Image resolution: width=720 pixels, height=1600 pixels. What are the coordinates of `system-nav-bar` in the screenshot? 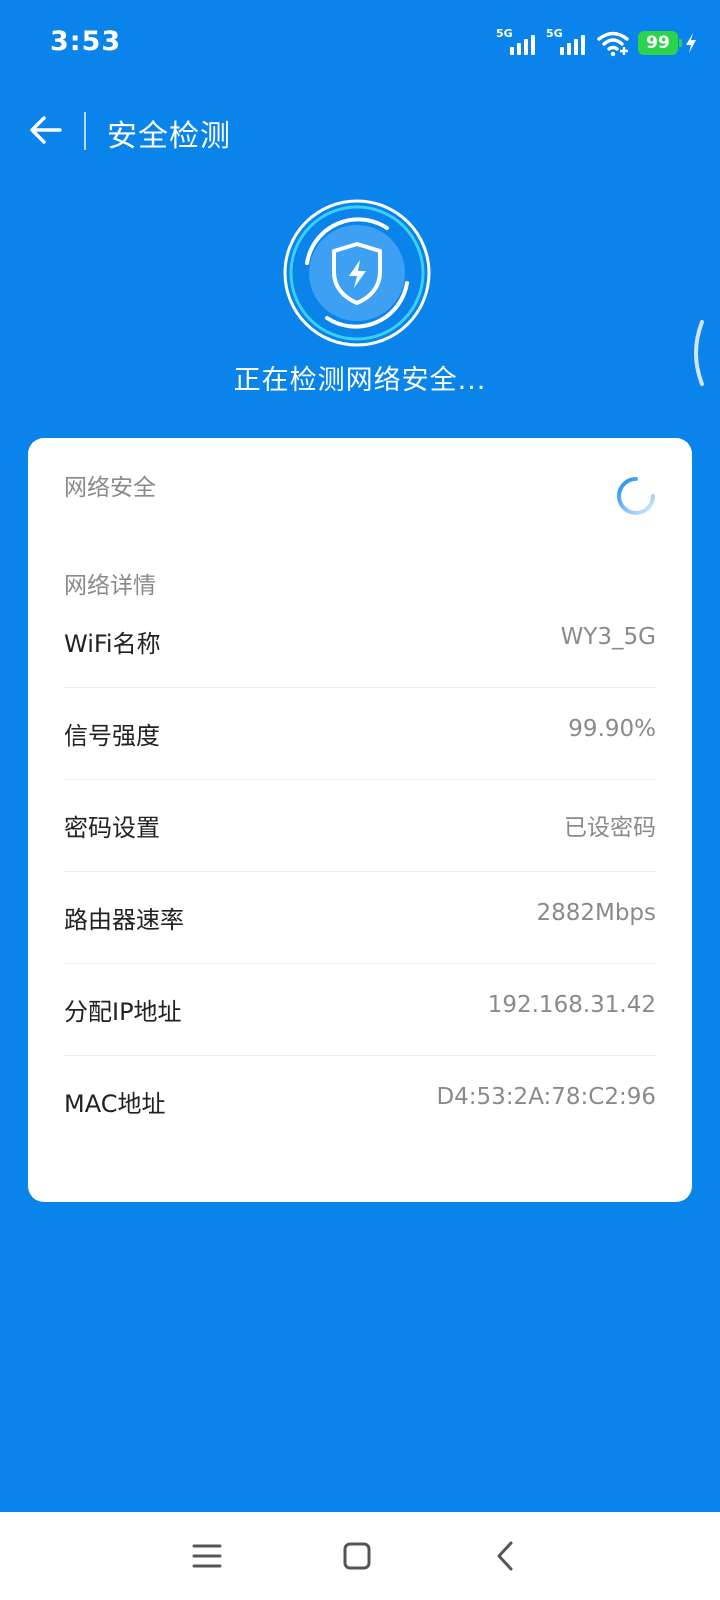 It's located at (360, 1556).